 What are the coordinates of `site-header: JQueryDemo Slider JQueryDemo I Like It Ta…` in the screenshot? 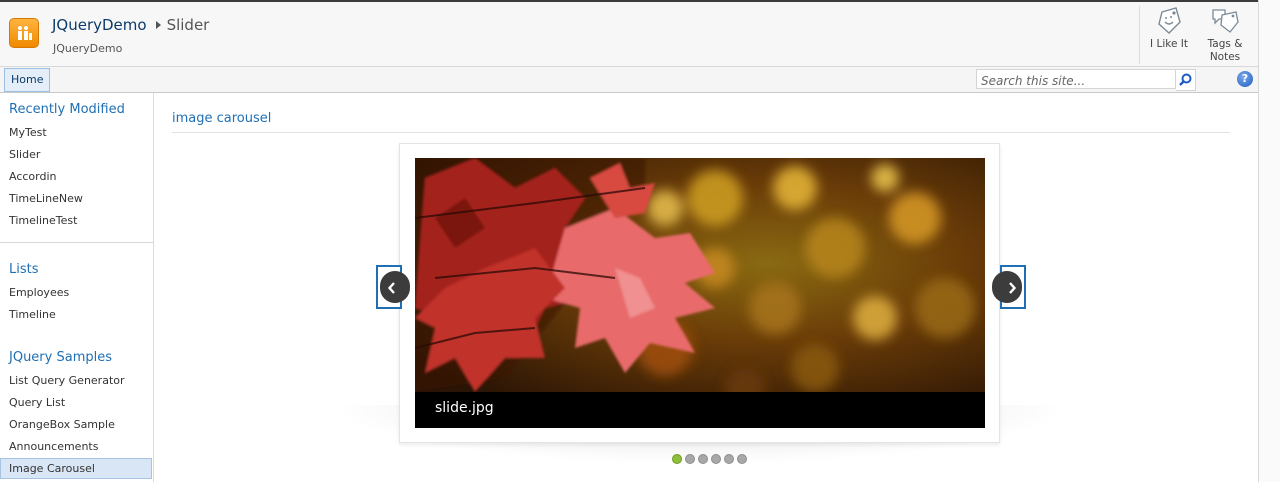 It's located at (629, 34).